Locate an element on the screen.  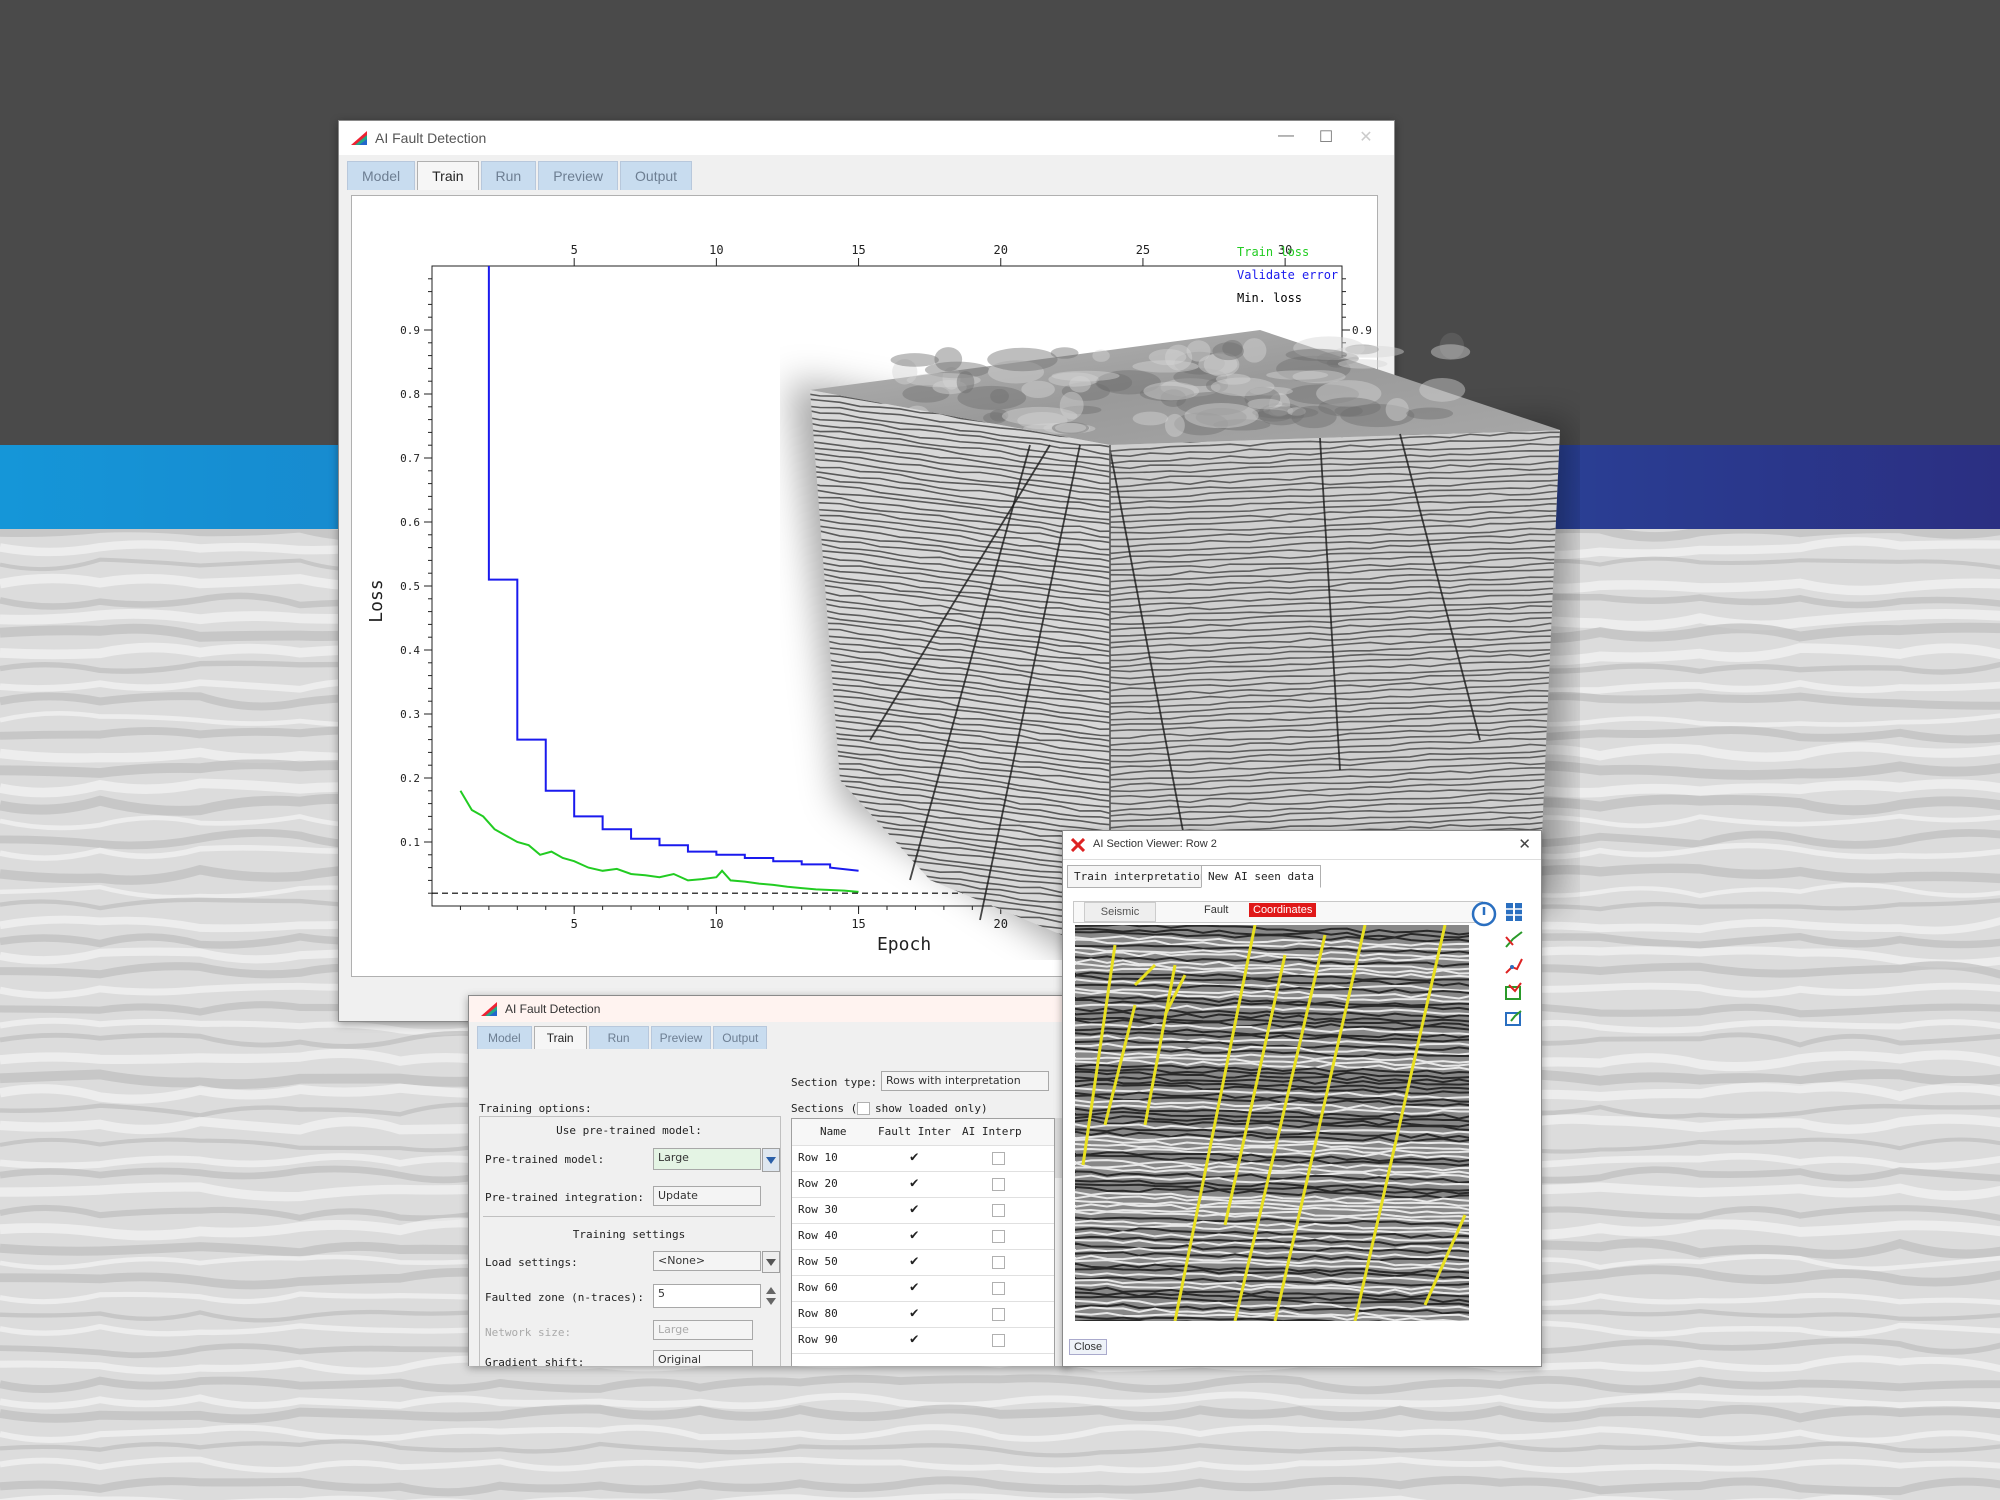
faulted-zone-input: 5 is located at coordinates (707, 1296).